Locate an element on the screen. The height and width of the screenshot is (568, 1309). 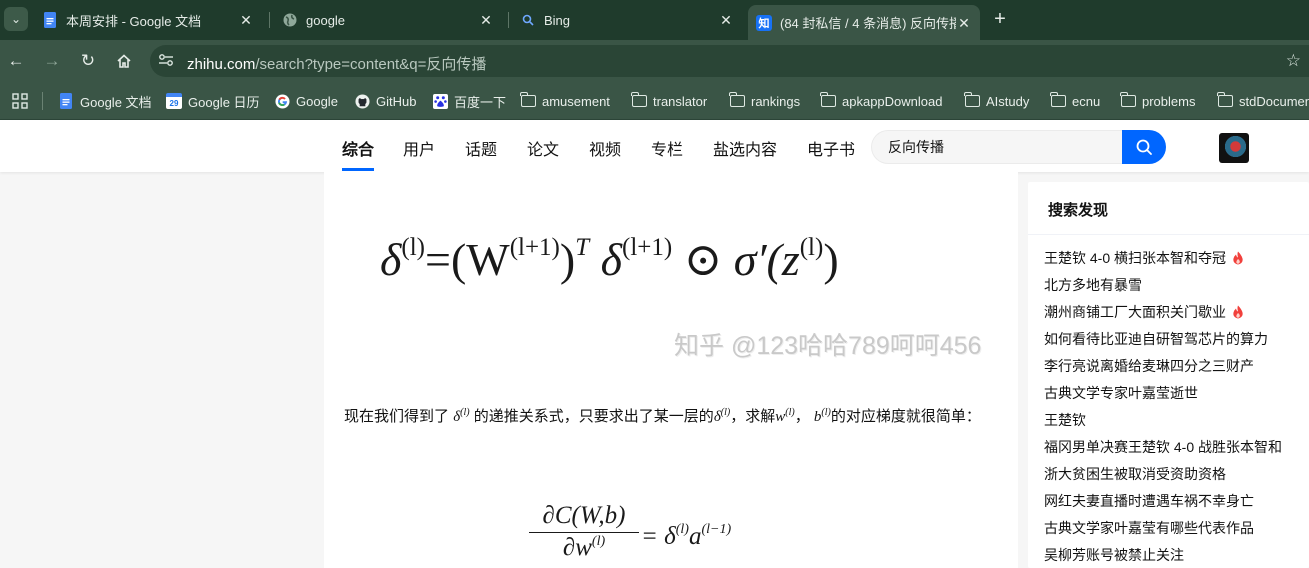
discovery-item: 如何看待比亚迪自研智驾芯片的算力 is located at coordinates (1176, 338).